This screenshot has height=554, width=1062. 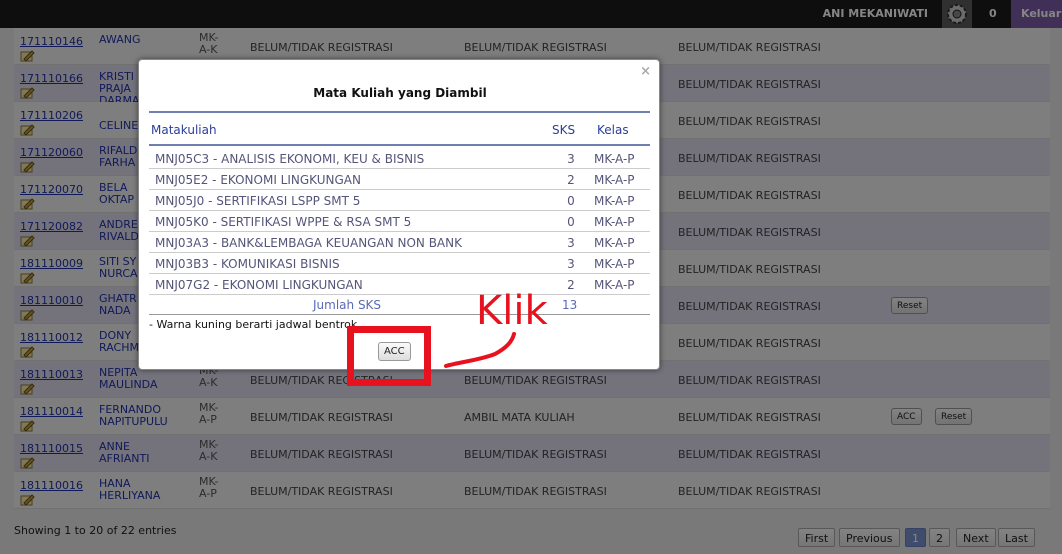 What do you see at coordinates (399, 305) in the screenshot?
I see `total-row: Jumlah SKS 13` at bounding box center [399, 305].